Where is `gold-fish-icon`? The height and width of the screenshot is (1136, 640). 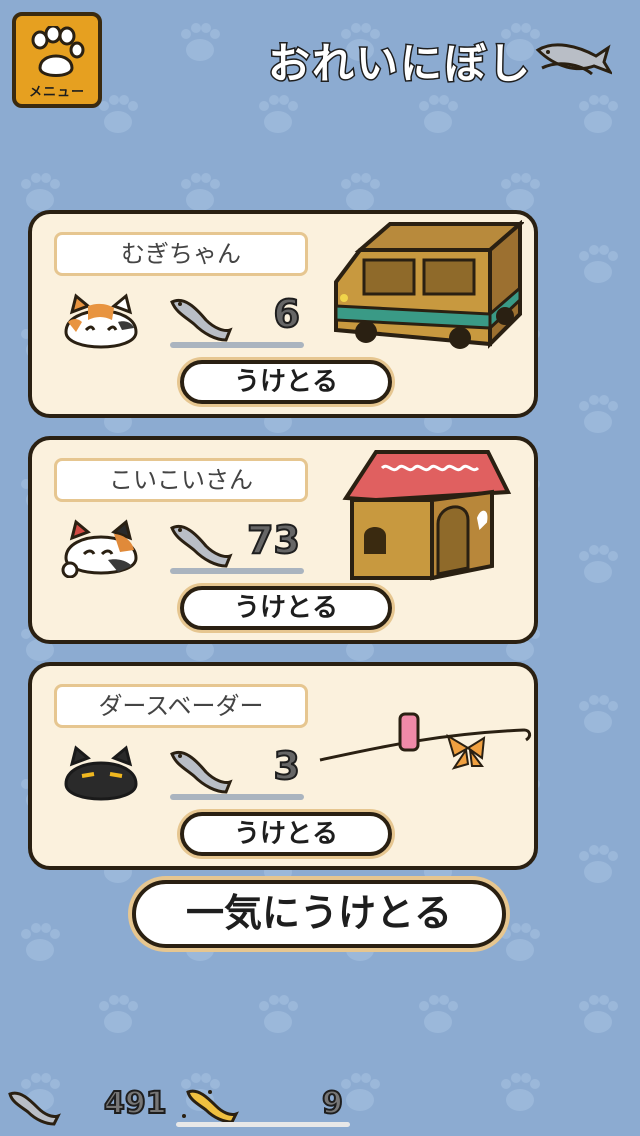
gold-fish-icon is located at coordinates (210, 1106).